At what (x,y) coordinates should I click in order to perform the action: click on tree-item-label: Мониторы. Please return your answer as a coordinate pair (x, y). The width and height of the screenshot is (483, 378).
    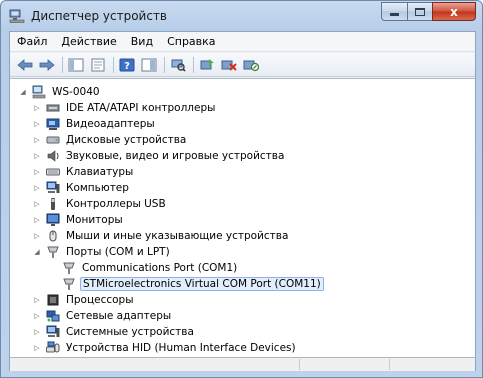
    Looking at the image, I should click on (94, 220).